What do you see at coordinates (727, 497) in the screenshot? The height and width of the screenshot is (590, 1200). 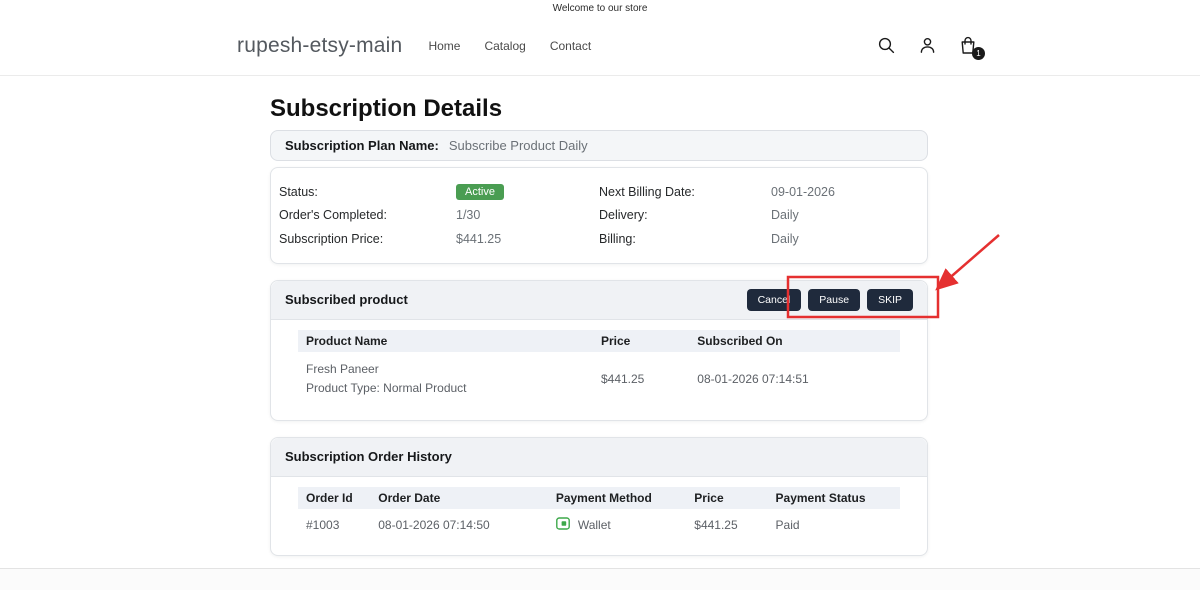 I see `order-price-header: Price` at bounding box center [727, 497].